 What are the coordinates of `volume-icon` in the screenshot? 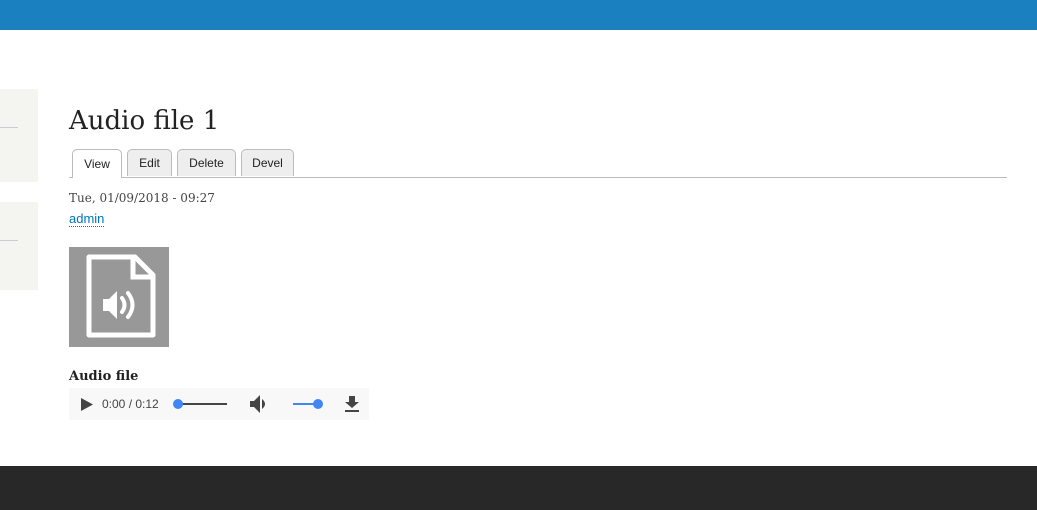 It's located at (260, 404).